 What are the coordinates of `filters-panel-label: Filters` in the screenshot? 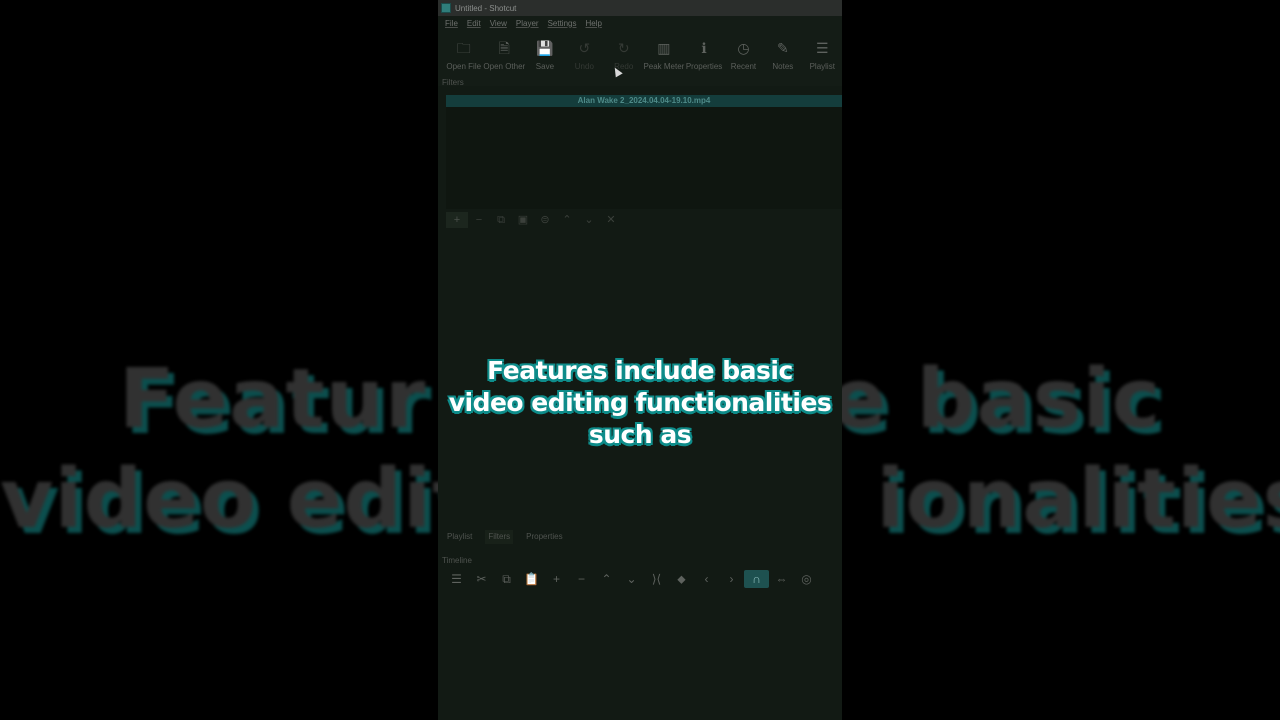 It's located at (453, 82).